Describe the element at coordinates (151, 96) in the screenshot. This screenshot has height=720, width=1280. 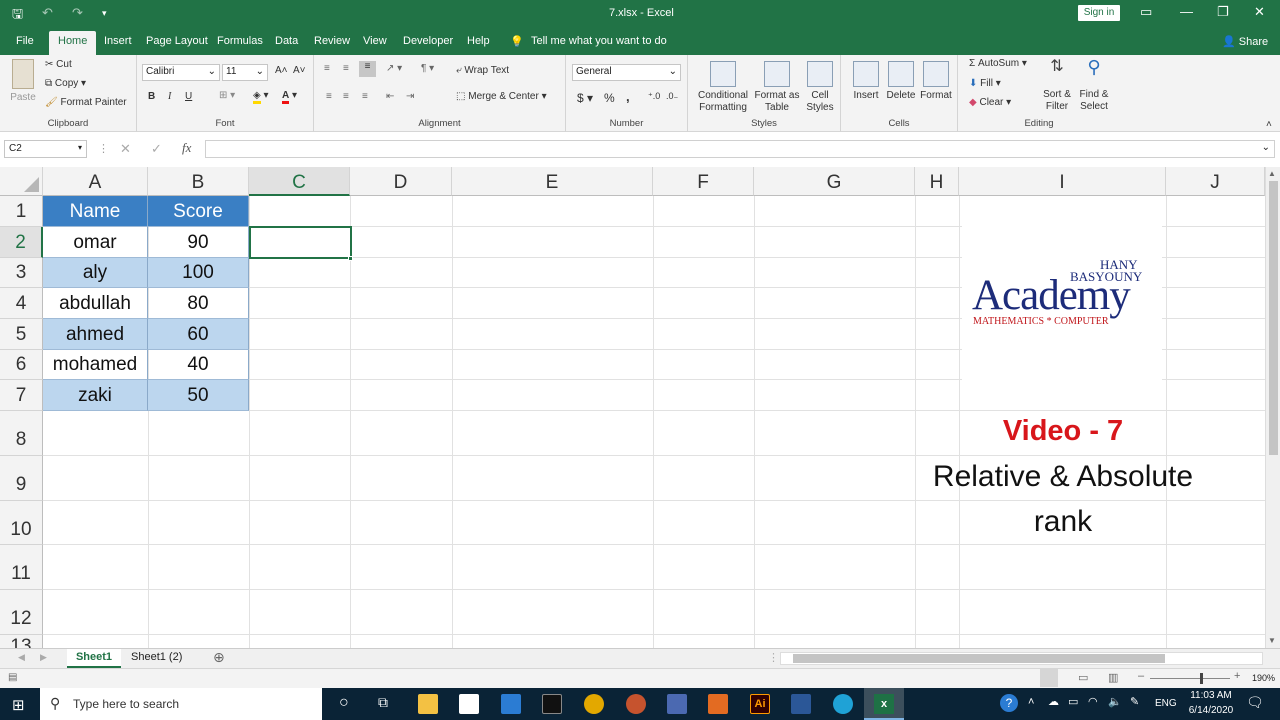
I see `bold-button: B` at that location.